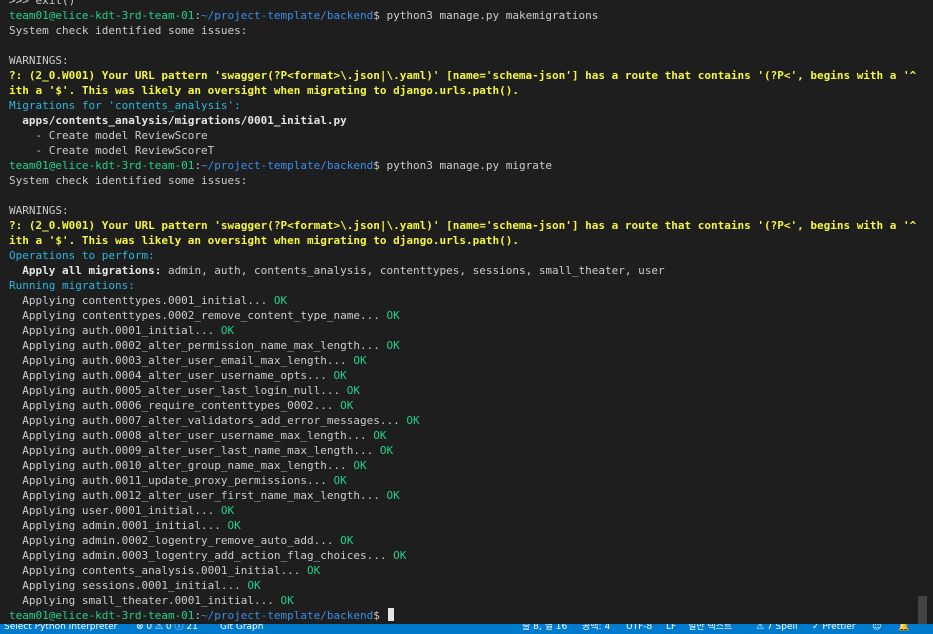  I want to click on terminal-text-segment: Apply all migrations:, so click(85, 270).